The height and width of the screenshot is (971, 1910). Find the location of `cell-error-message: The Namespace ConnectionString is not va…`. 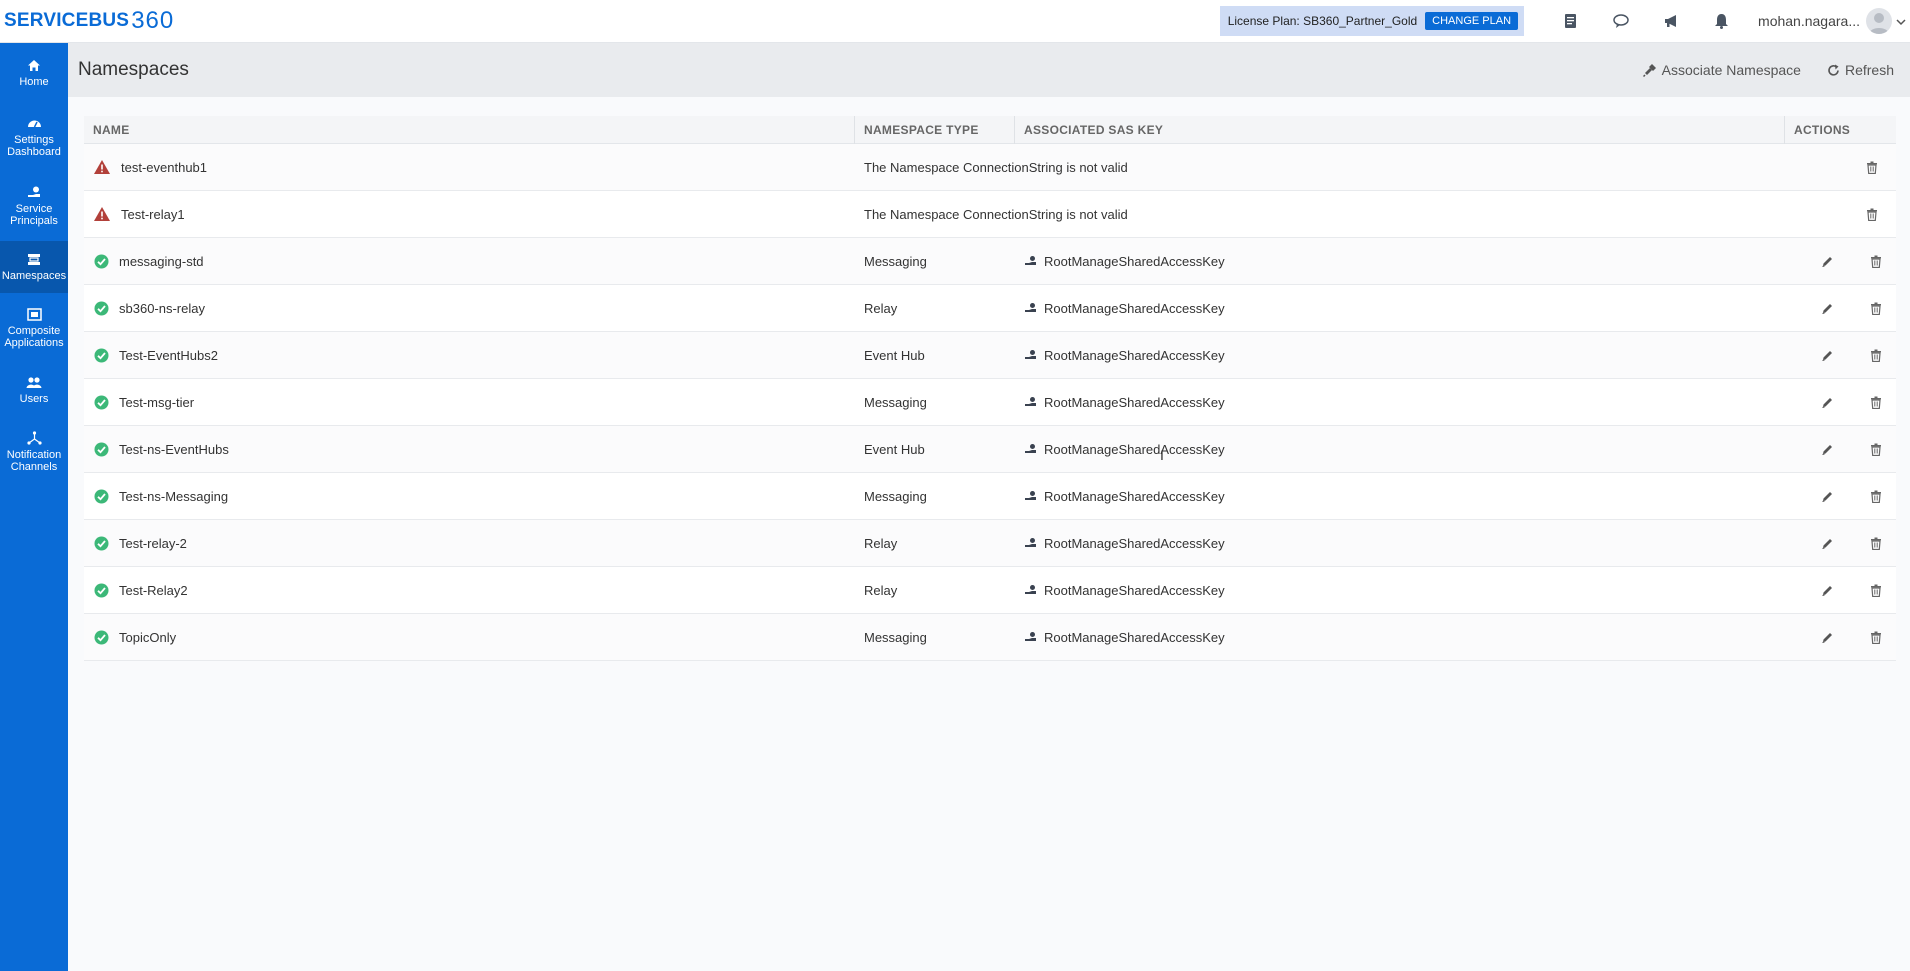

cell-error-message: The Namespace ConnectionString is not va… is located at coordinates (996, 214).